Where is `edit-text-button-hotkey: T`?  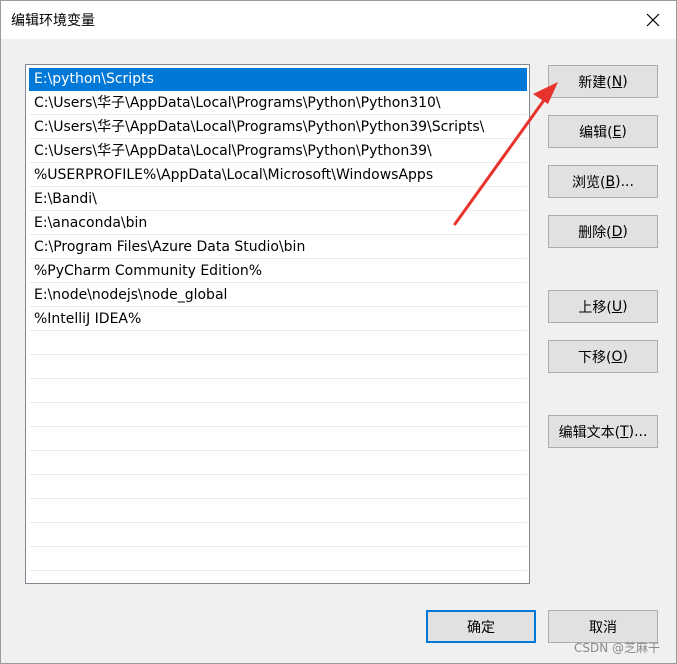 edit-text-button-hotkey: T is located at coordinates (624, 431).